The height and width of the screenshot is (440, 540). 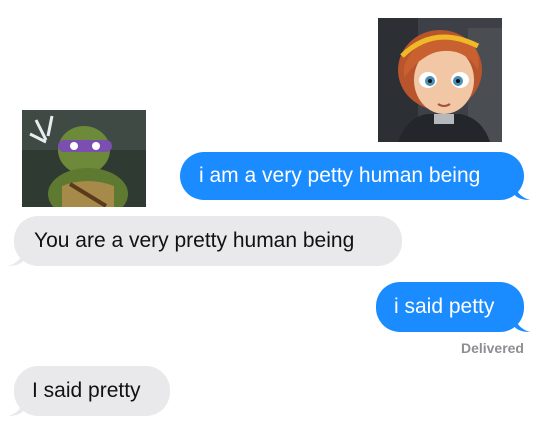 I want to click on delivery-status: Delivered, so click(x=492, y=348).